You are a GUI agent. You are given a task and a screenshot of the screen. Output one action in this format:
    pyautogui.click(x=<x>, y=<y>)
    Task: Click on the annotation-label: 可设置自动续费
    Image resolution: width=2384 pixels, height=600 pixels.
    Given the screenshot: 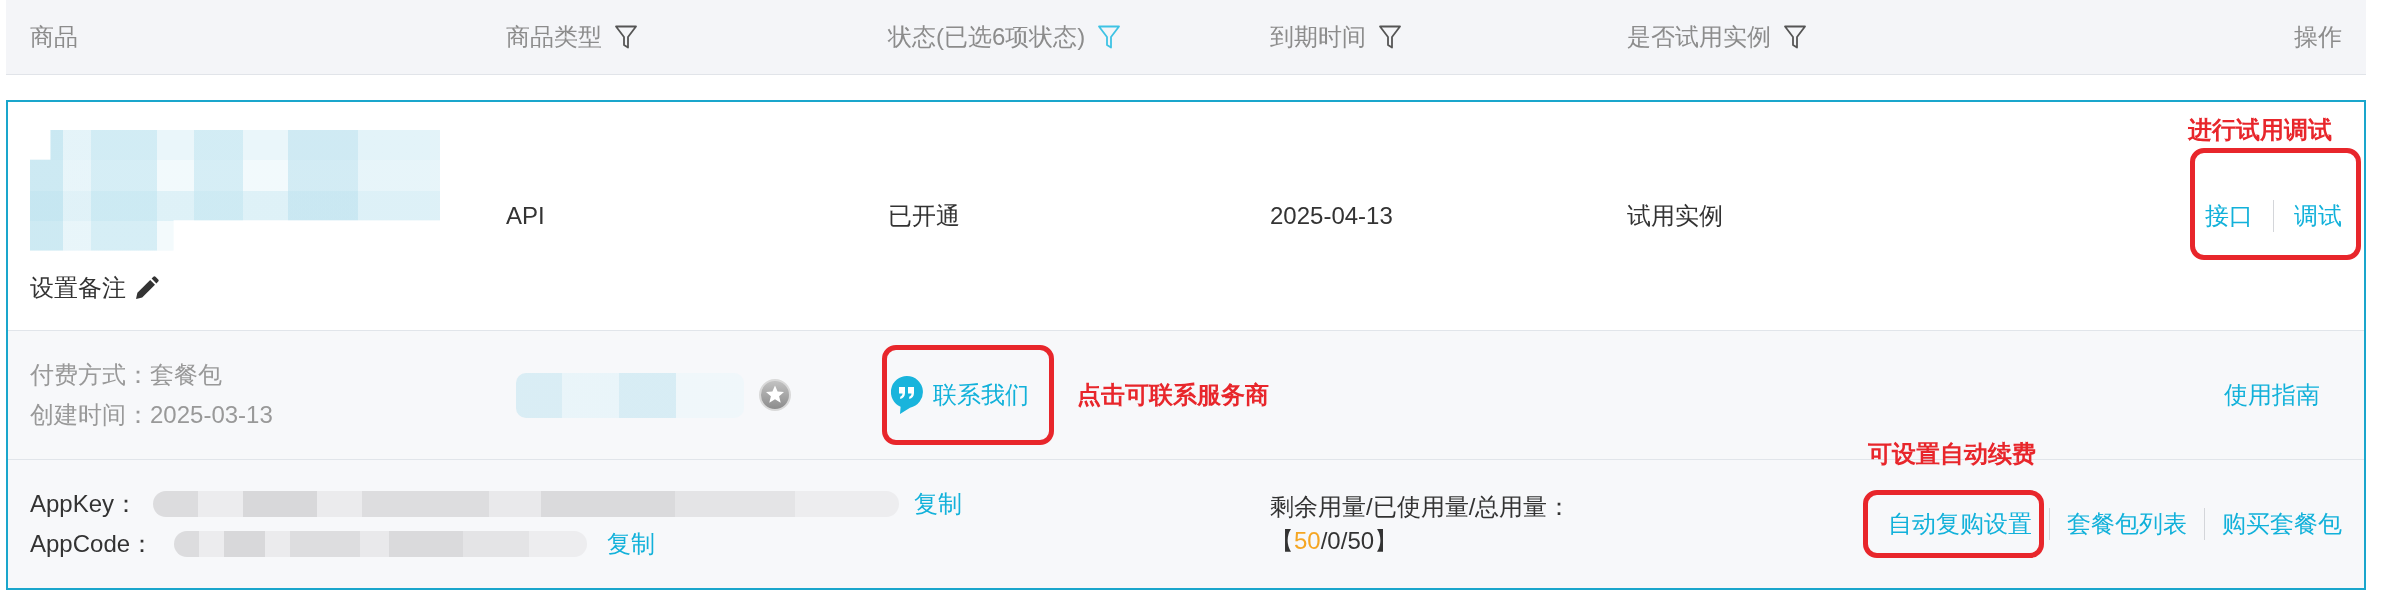 What is the action you would take?
    pyautogui.click(x=1952, y=454)
    